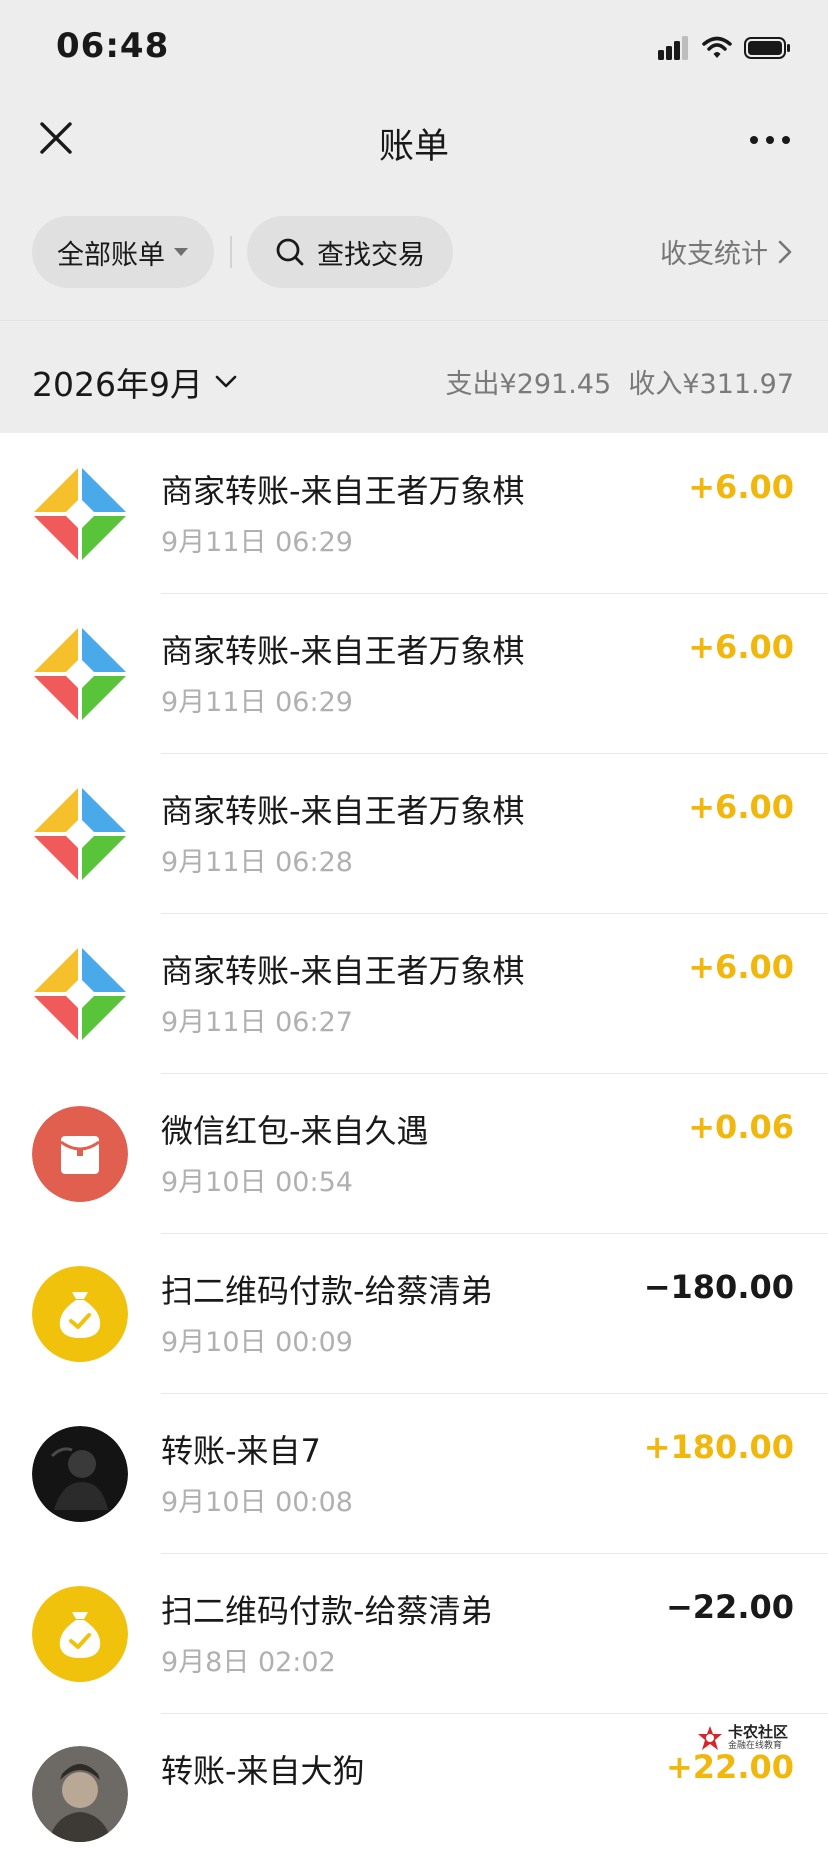  What do you see at coordinates (257, 1022) in the screenshot?
I see `transaction-time: 9月11日 06:27` at bounding box center [257, 1022].